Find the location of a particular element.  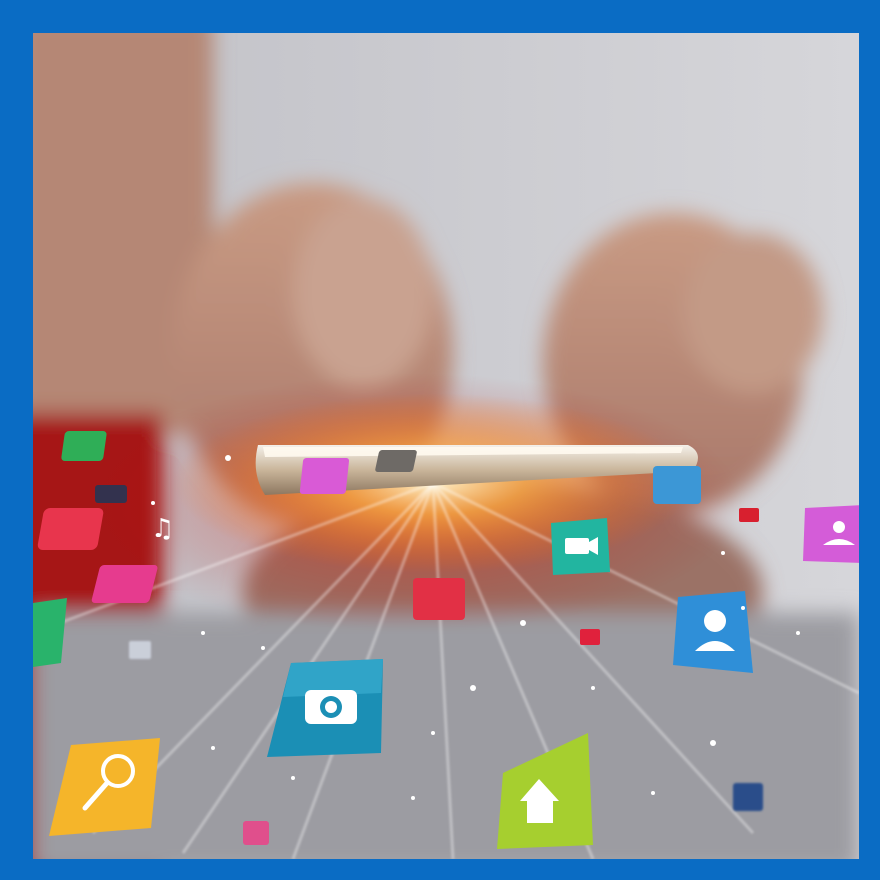

video-camera-icon is located at coordinates (580, 546).